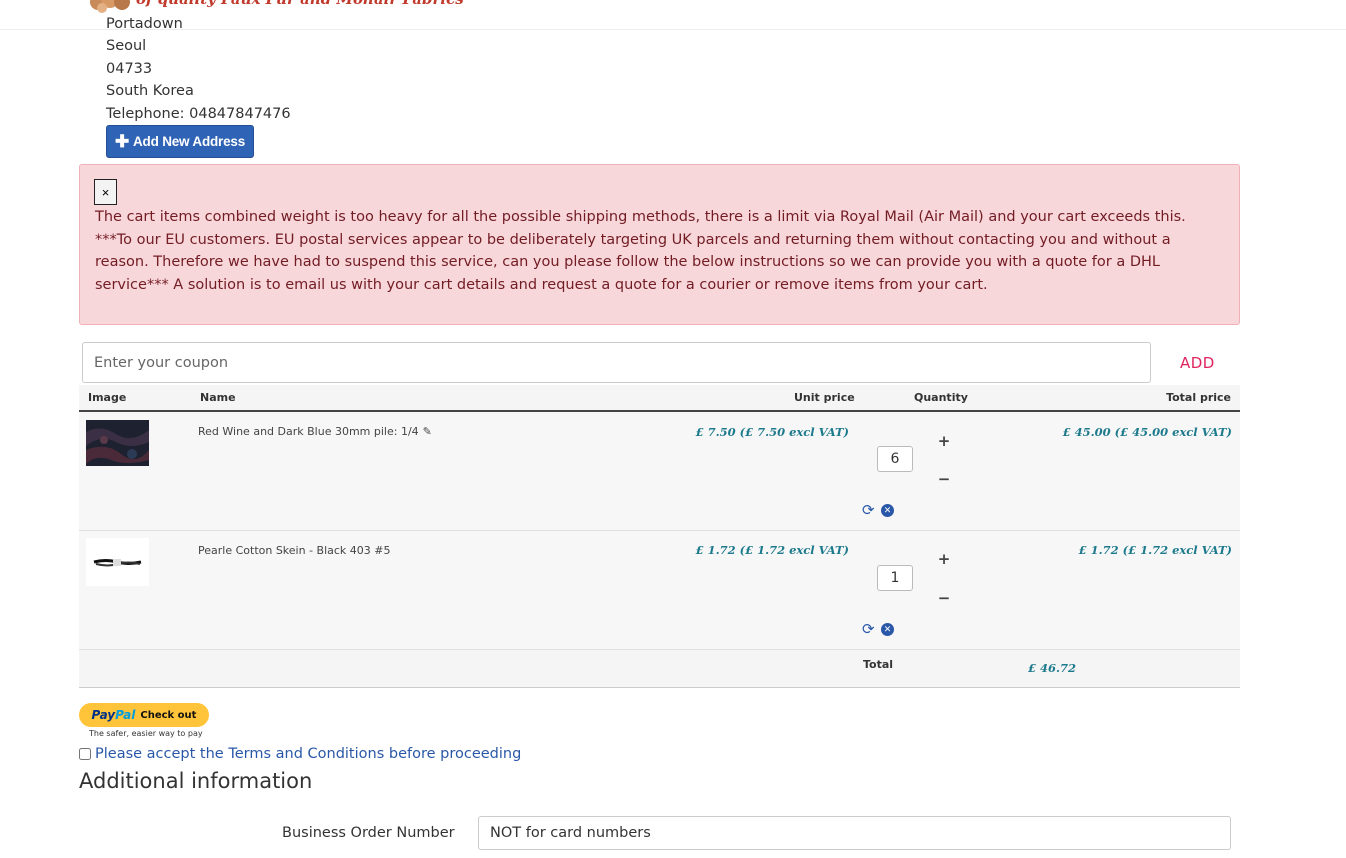  What do you see at coordinates (168, 715) in the screenshot?
I see `paypal-checkout-label: Check out` at bounding box center [168, 715].